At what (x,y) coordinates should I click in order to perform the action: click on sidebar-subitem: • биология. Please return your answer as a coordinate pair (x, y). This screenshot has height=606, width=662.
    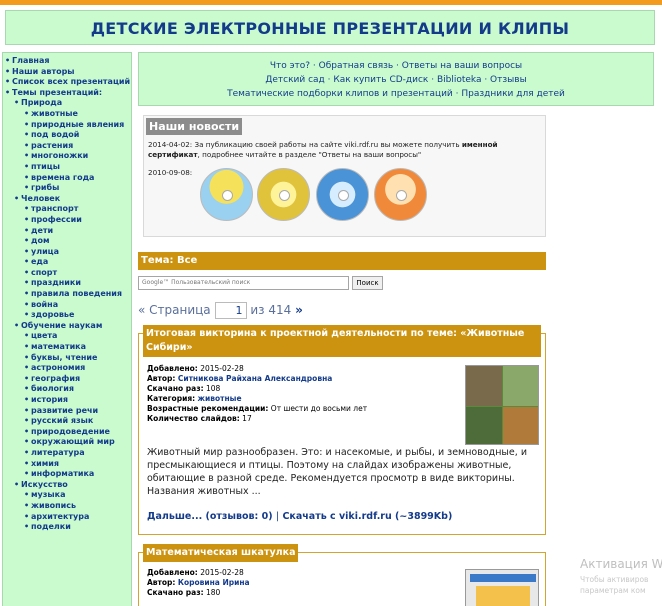
    Looking at the image, I should click on (67, 389).